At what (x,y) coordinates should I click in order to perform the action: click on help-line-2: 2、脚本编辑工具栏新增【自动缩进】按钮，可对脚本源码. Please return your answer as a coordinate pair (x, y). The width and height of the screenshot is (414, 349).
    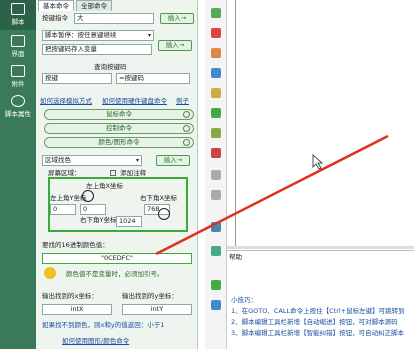
    Looking at the image, I should click on (314, 322).